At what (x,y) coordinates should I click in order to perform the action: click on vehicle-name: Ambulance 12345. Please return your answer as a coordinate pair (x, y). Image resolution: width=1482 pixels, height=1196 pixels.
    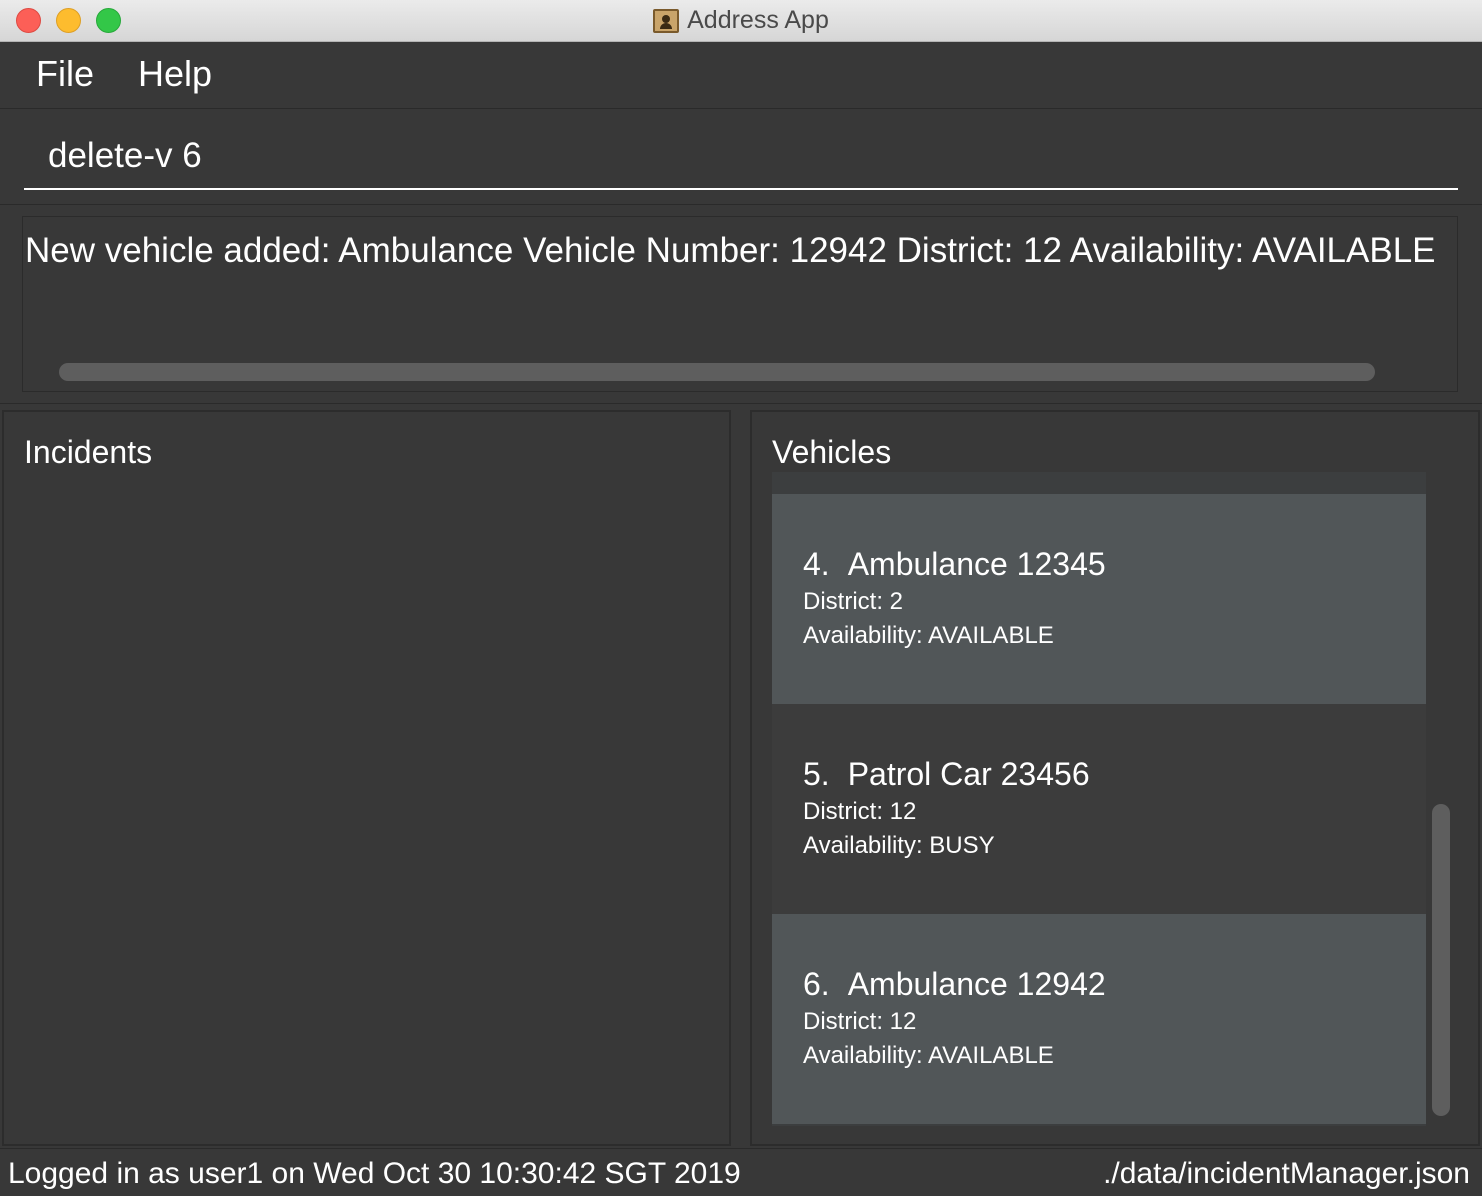
    Looking at the image, I should click on (976, 564).